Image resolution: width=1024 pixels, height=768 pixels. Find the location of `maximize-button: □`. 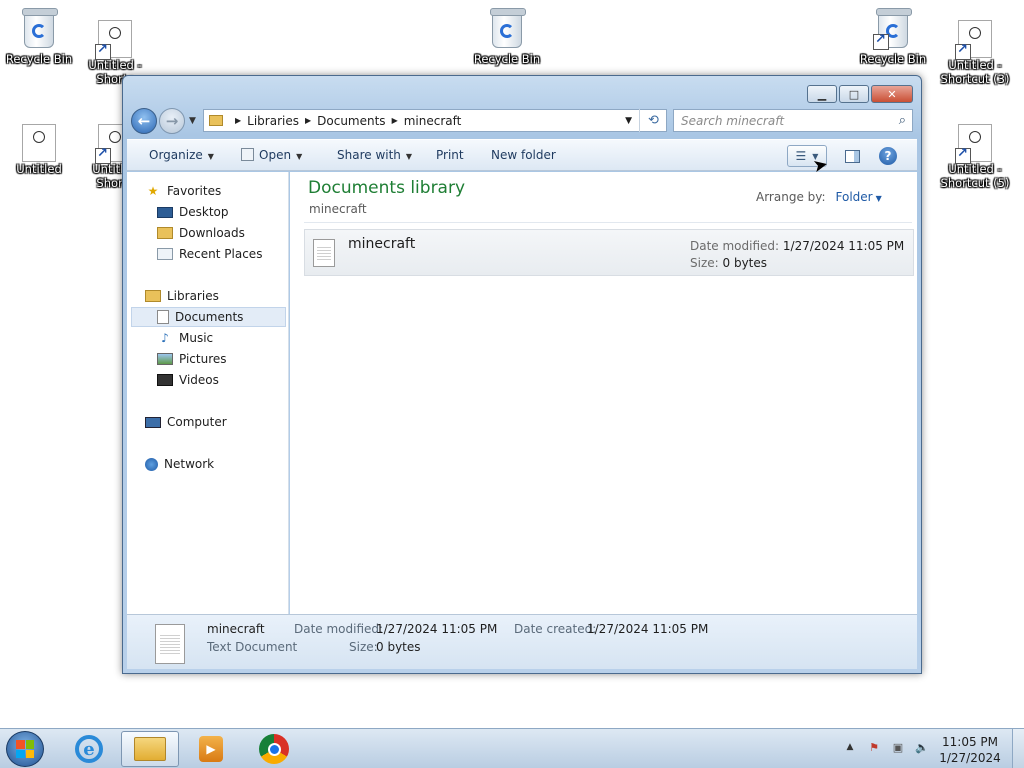

maximize-button: □ is located at coordinates (854, 94).